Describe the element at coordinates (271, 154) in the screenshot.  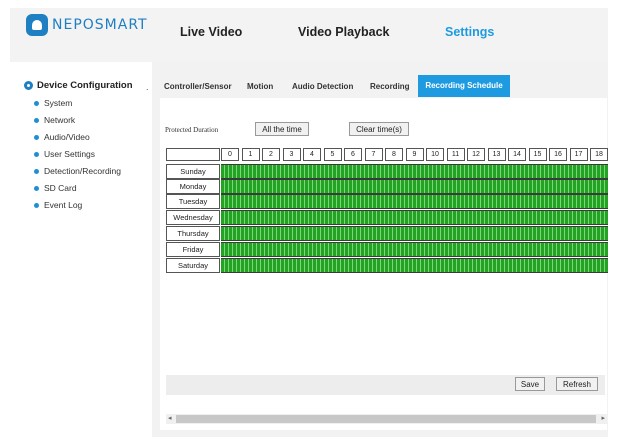
I see `hour-header: 2` at that location.